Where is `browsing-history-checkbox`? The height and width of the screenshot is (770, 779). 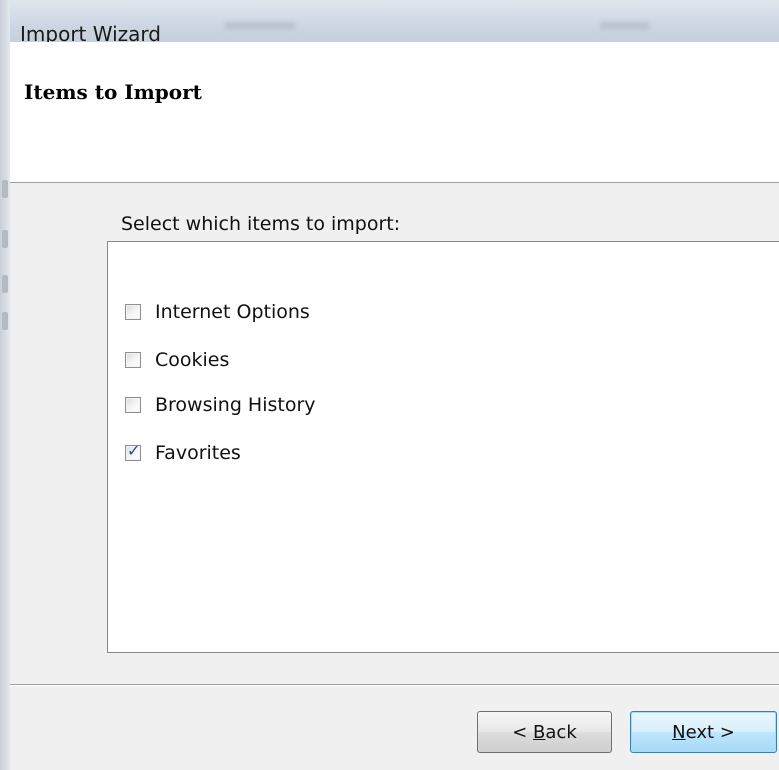
browsing-history-checkbox is located at coordinates (133, 405).